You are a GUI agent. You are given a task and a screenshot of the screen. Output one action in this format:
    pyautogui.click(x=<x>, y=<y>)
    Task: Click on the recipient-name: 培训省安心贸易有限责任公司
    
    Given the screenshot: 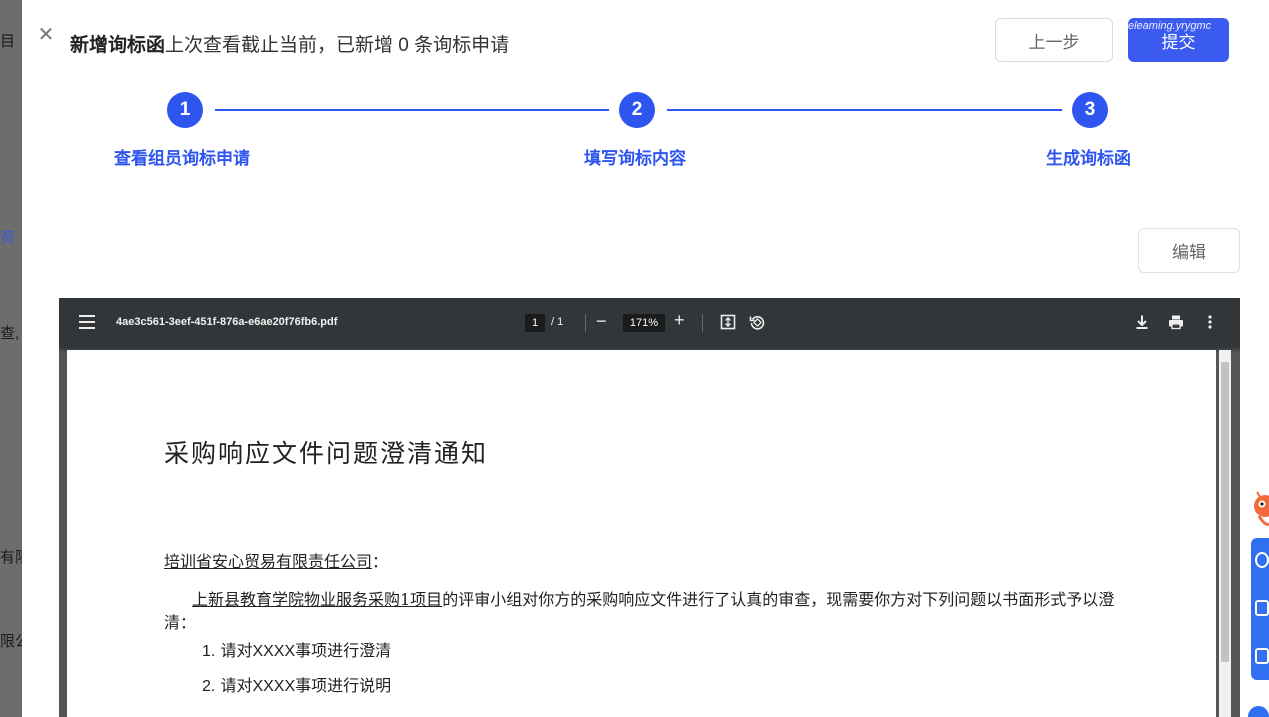 What is the action you would take?
    pyautogui.click(x=268, y=561)
    